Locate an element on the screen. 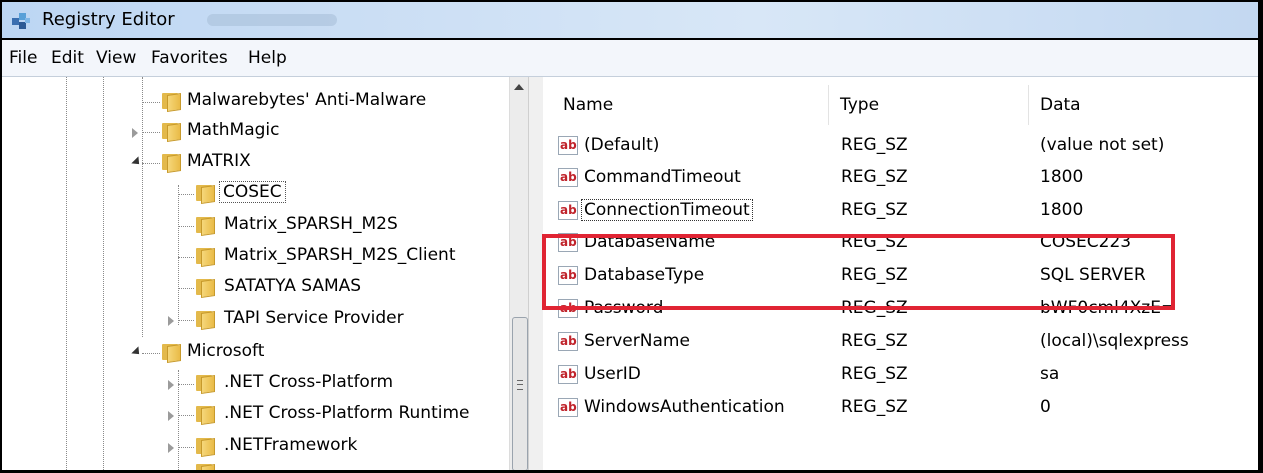  menu-view: View is located at coordinates (116, 58).